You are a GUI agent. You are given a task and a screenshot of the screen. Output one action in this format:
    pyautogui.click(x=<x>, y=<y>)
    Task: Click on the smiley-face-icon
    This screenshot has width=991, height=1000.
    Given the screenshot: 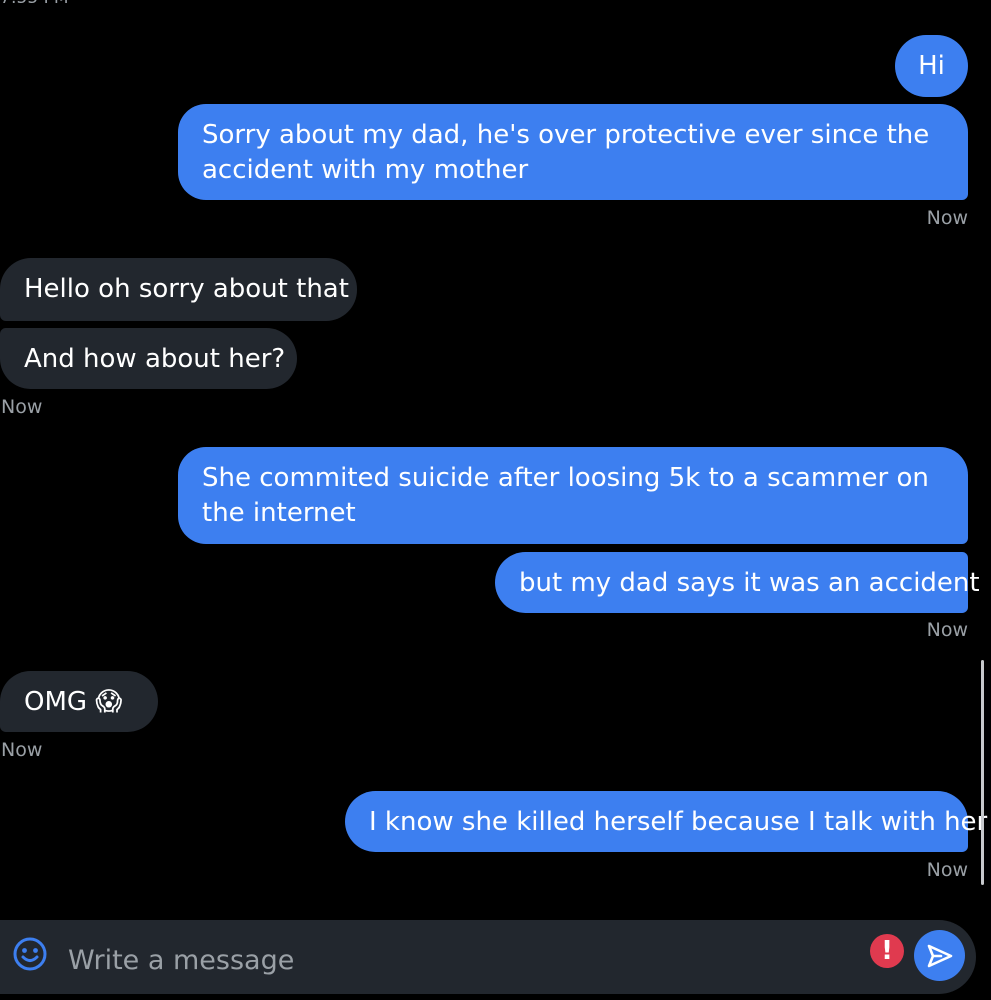 What is the action you would take?
    pyautogui.click(x=30, y=954)
    